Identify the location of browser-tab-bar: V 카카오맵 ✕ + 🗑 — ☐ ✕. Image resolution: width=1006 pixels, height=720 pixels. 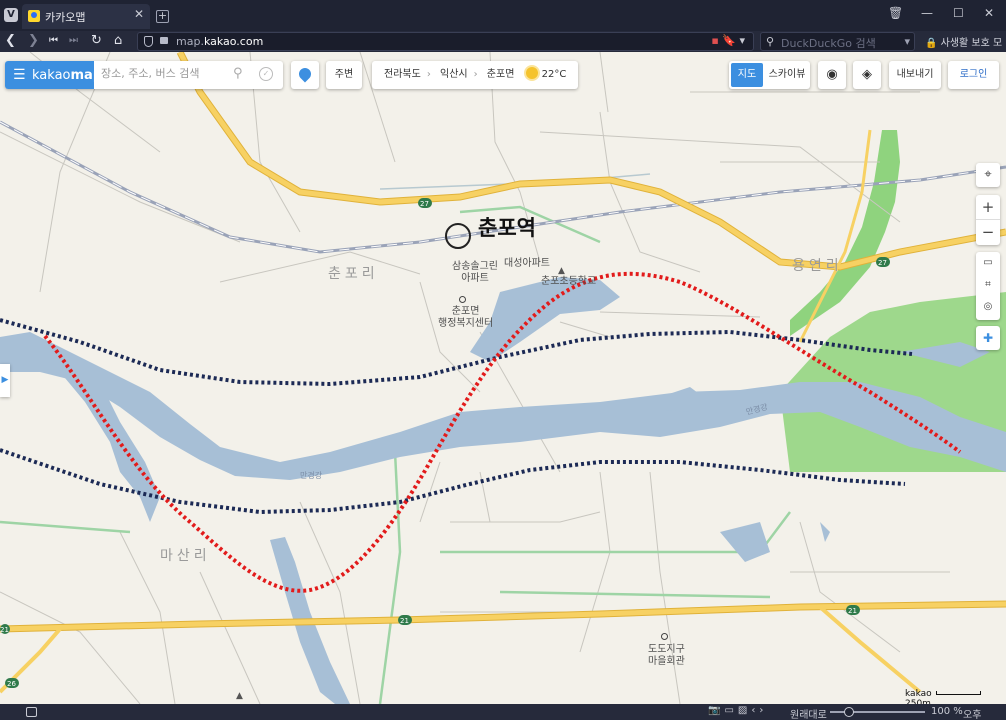
(503, 15).